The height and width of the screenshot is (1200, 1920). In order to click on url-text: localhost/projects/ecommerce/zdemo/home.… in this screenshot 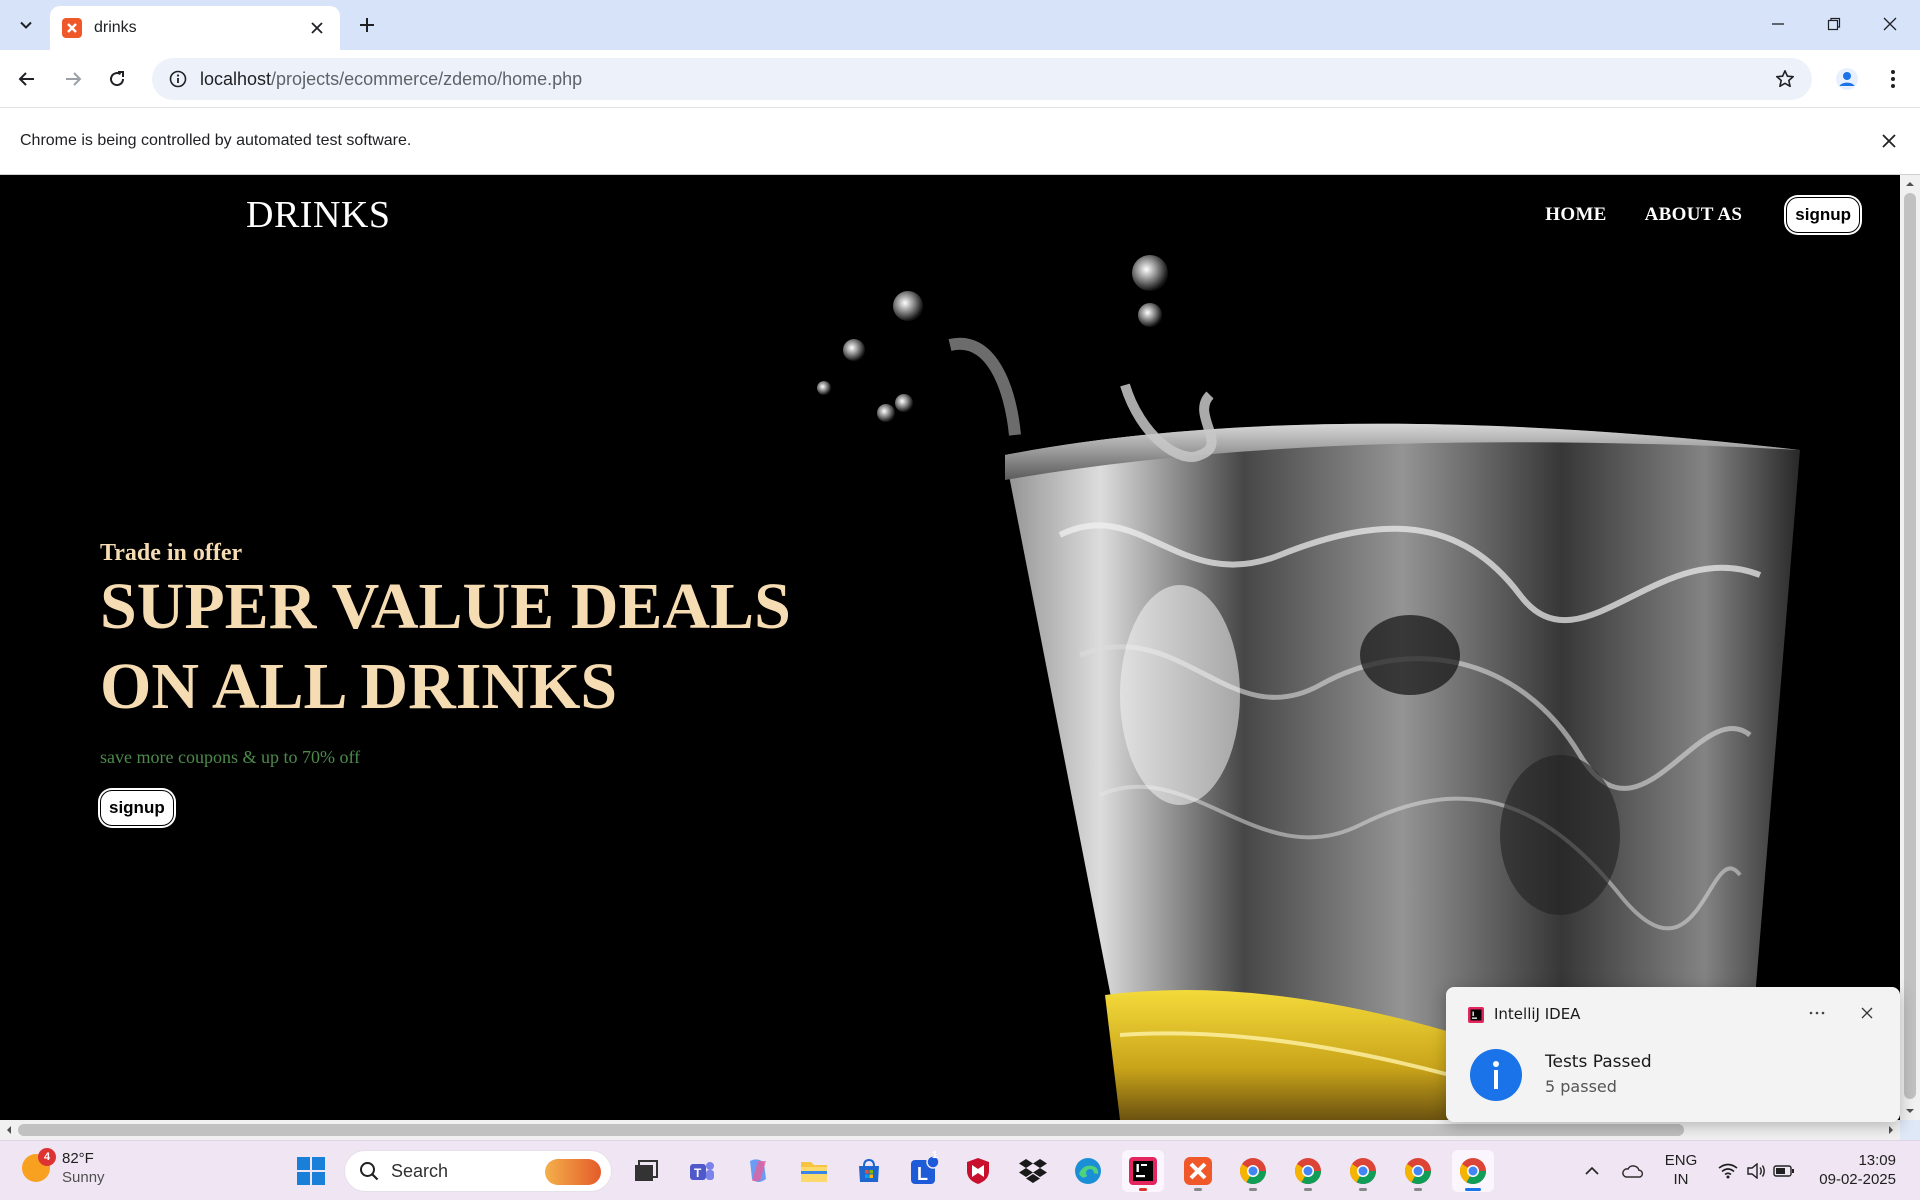, I will do `click(391, 79)`.